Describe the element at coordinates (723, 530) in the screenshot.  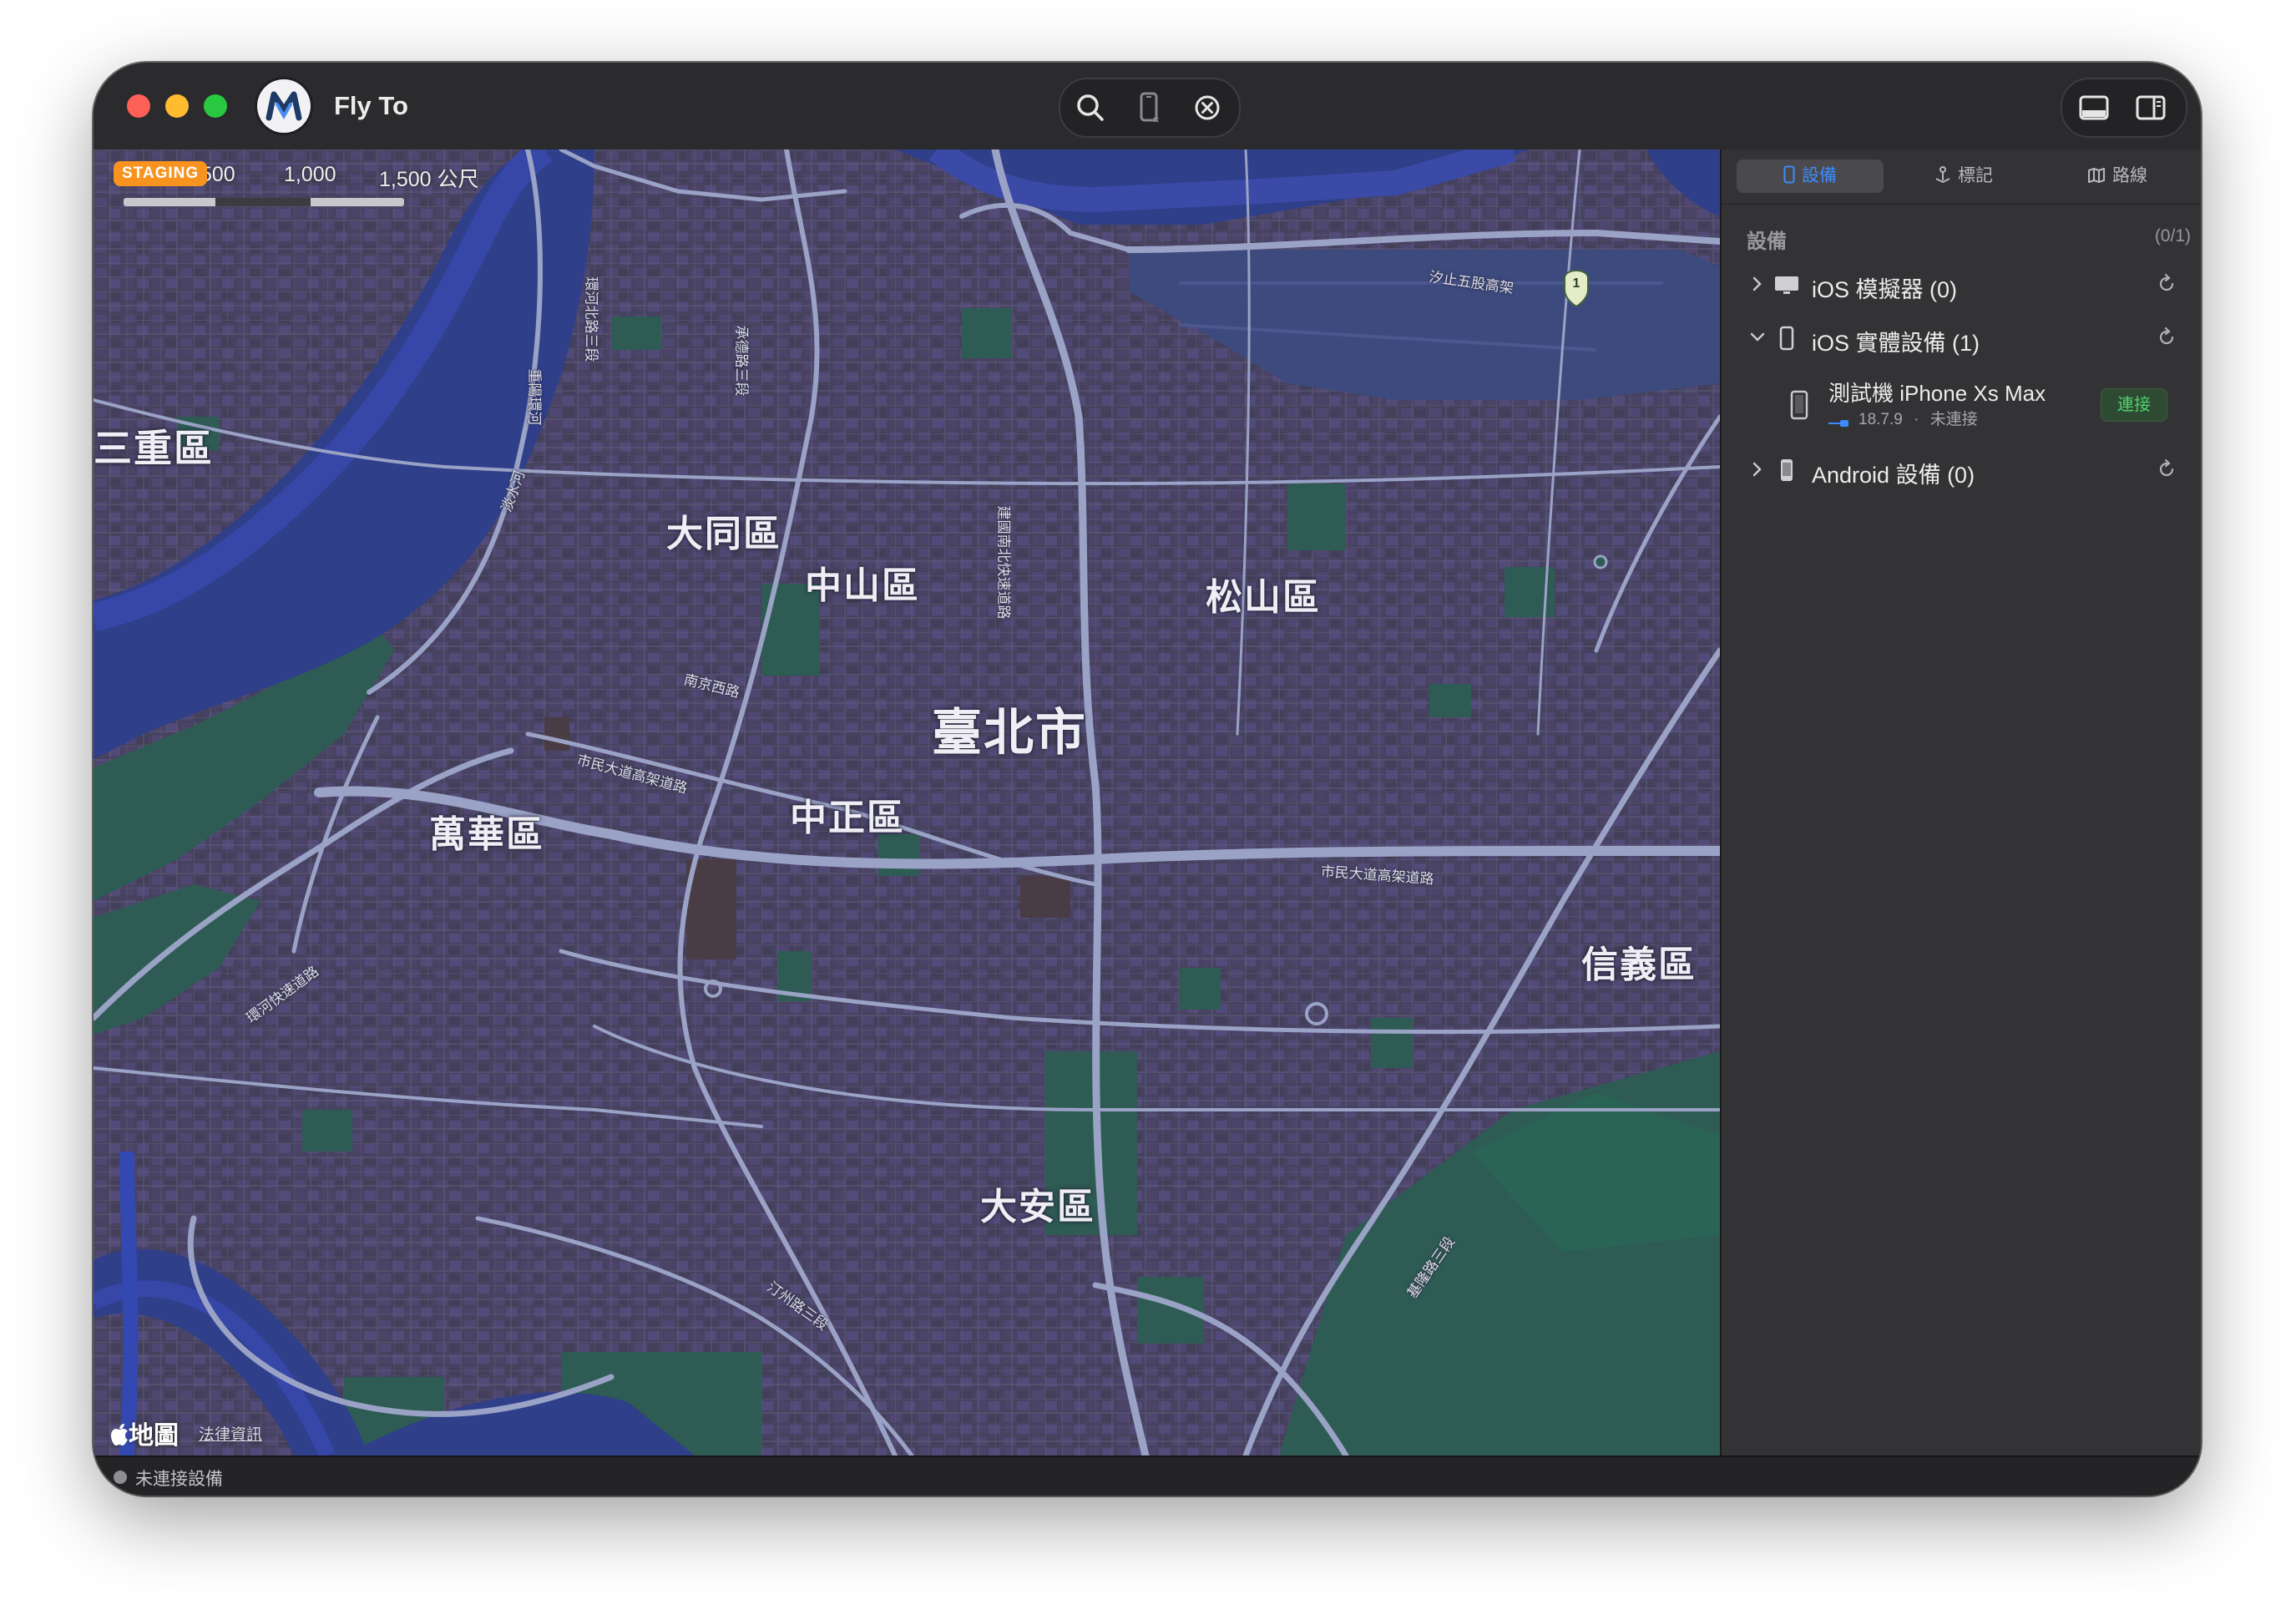
I see `district-label-datong: 大同區` at that location.